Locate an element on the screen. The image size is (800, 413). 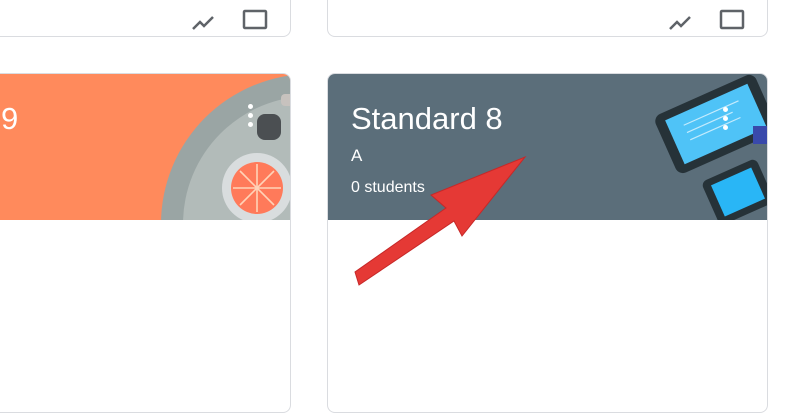
class-card-top-left is located at coordinates (145, 18).